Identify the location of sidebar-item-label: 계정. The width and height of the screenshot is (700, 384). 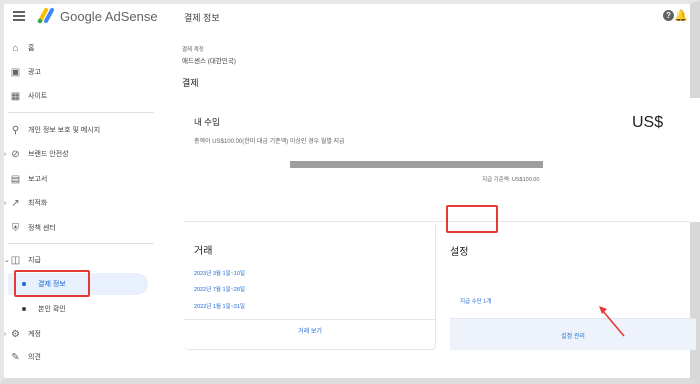
(34, 334).